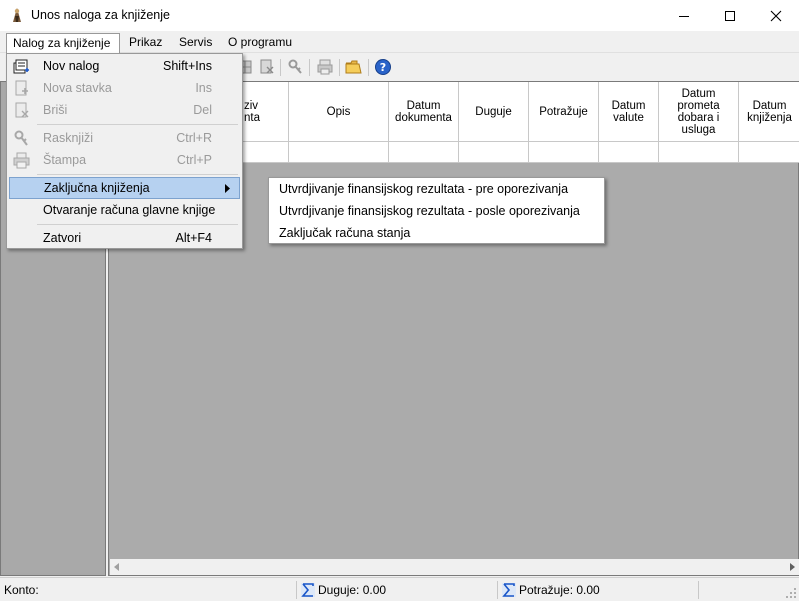 This screenshot has width=799, height=601. I want to click on menu-item-shortcut: Shift+Ins, so click(187, 66).